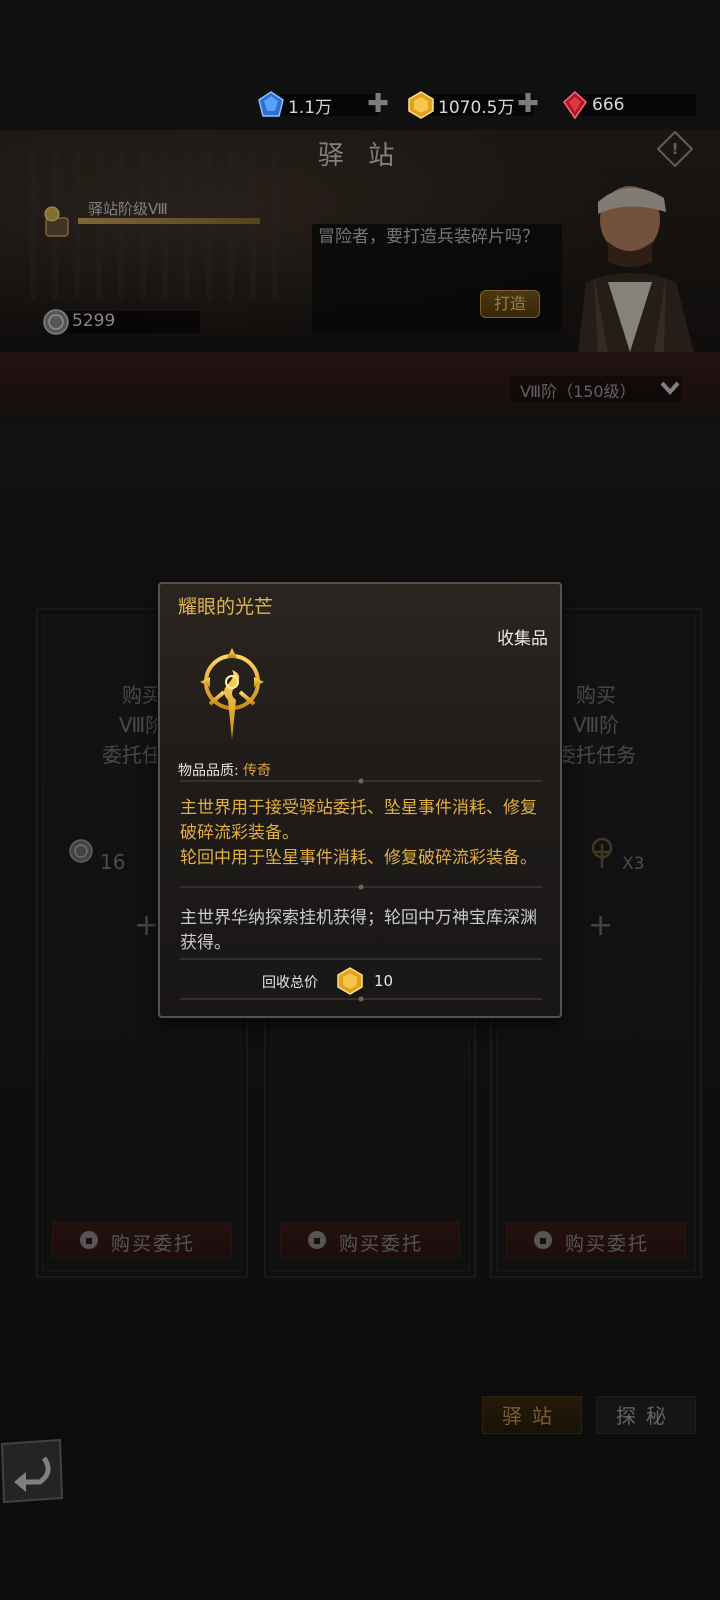  Describe the element at coordinates (257, 771) in the screenshot. I see `item-quality-value: 传奇` at that location.